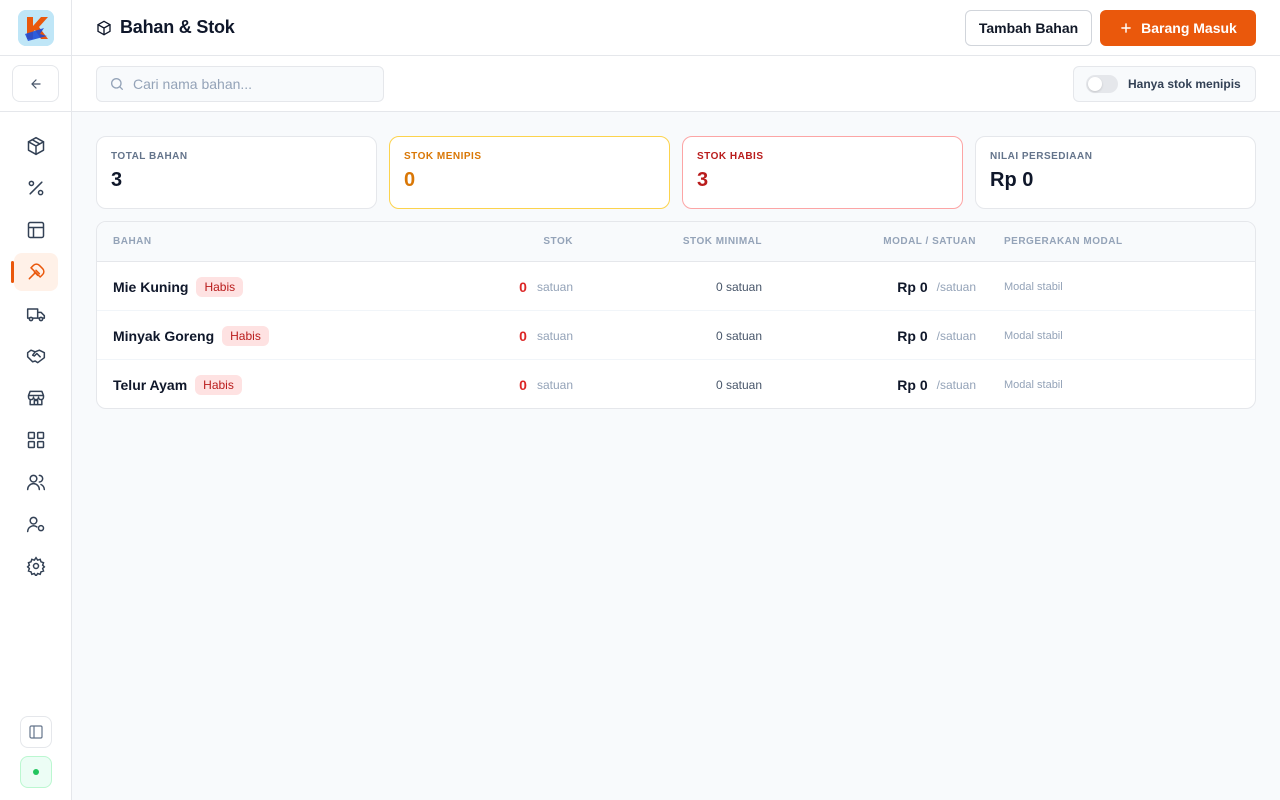 Image resolution: width=1280 pixels, height=800 pixels. Describe the element at coordinates (1063, 241) in the screenshot. I see `column-header-cost-movement: PERGERAKAN MODAL` at that location.